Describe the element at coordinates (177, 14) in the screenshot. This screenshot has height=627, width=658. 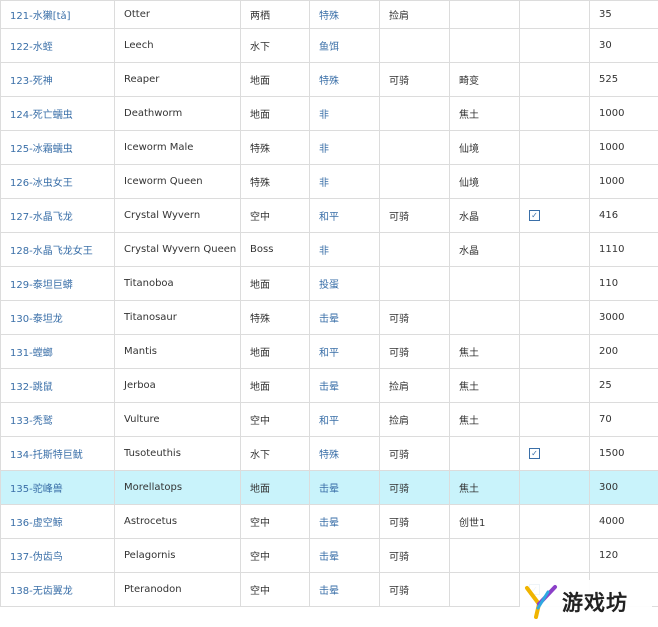
I see `table-cell: Otter` at that location.